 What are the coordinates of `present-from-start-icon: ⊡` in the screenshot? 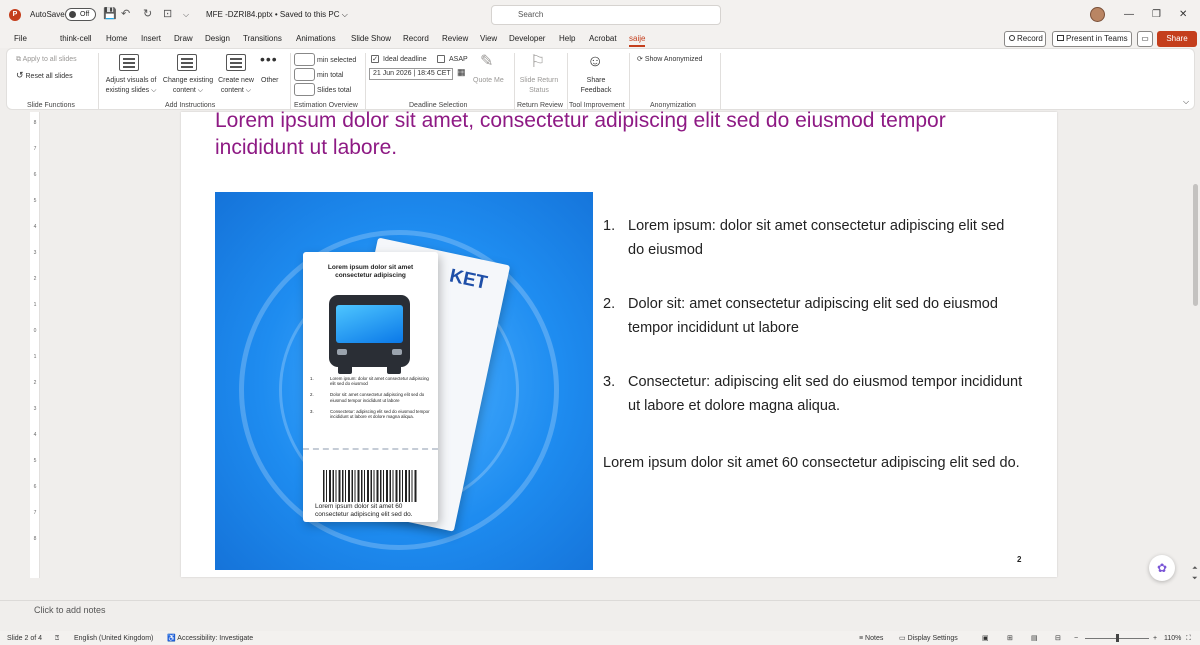 It's located at (167, 14).